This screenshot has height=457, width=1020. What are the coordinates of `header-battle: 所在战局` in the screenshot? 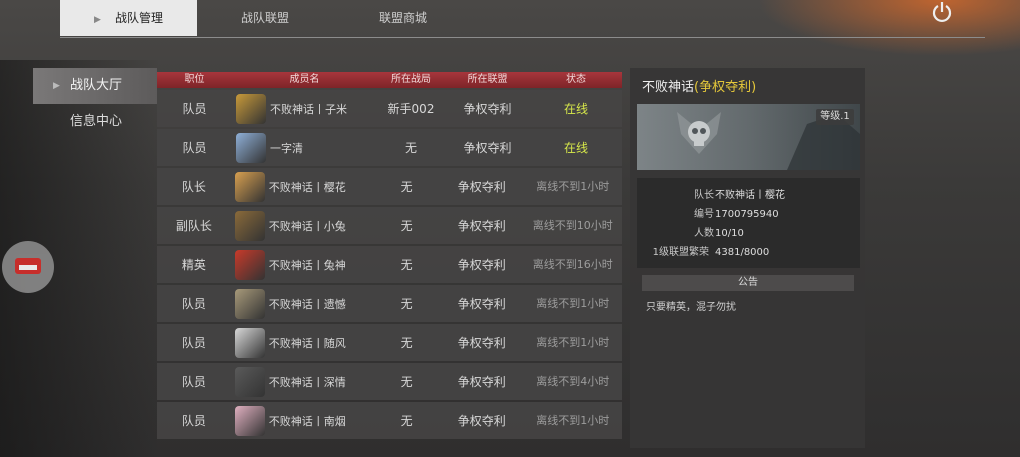 It's located at (411, 79).